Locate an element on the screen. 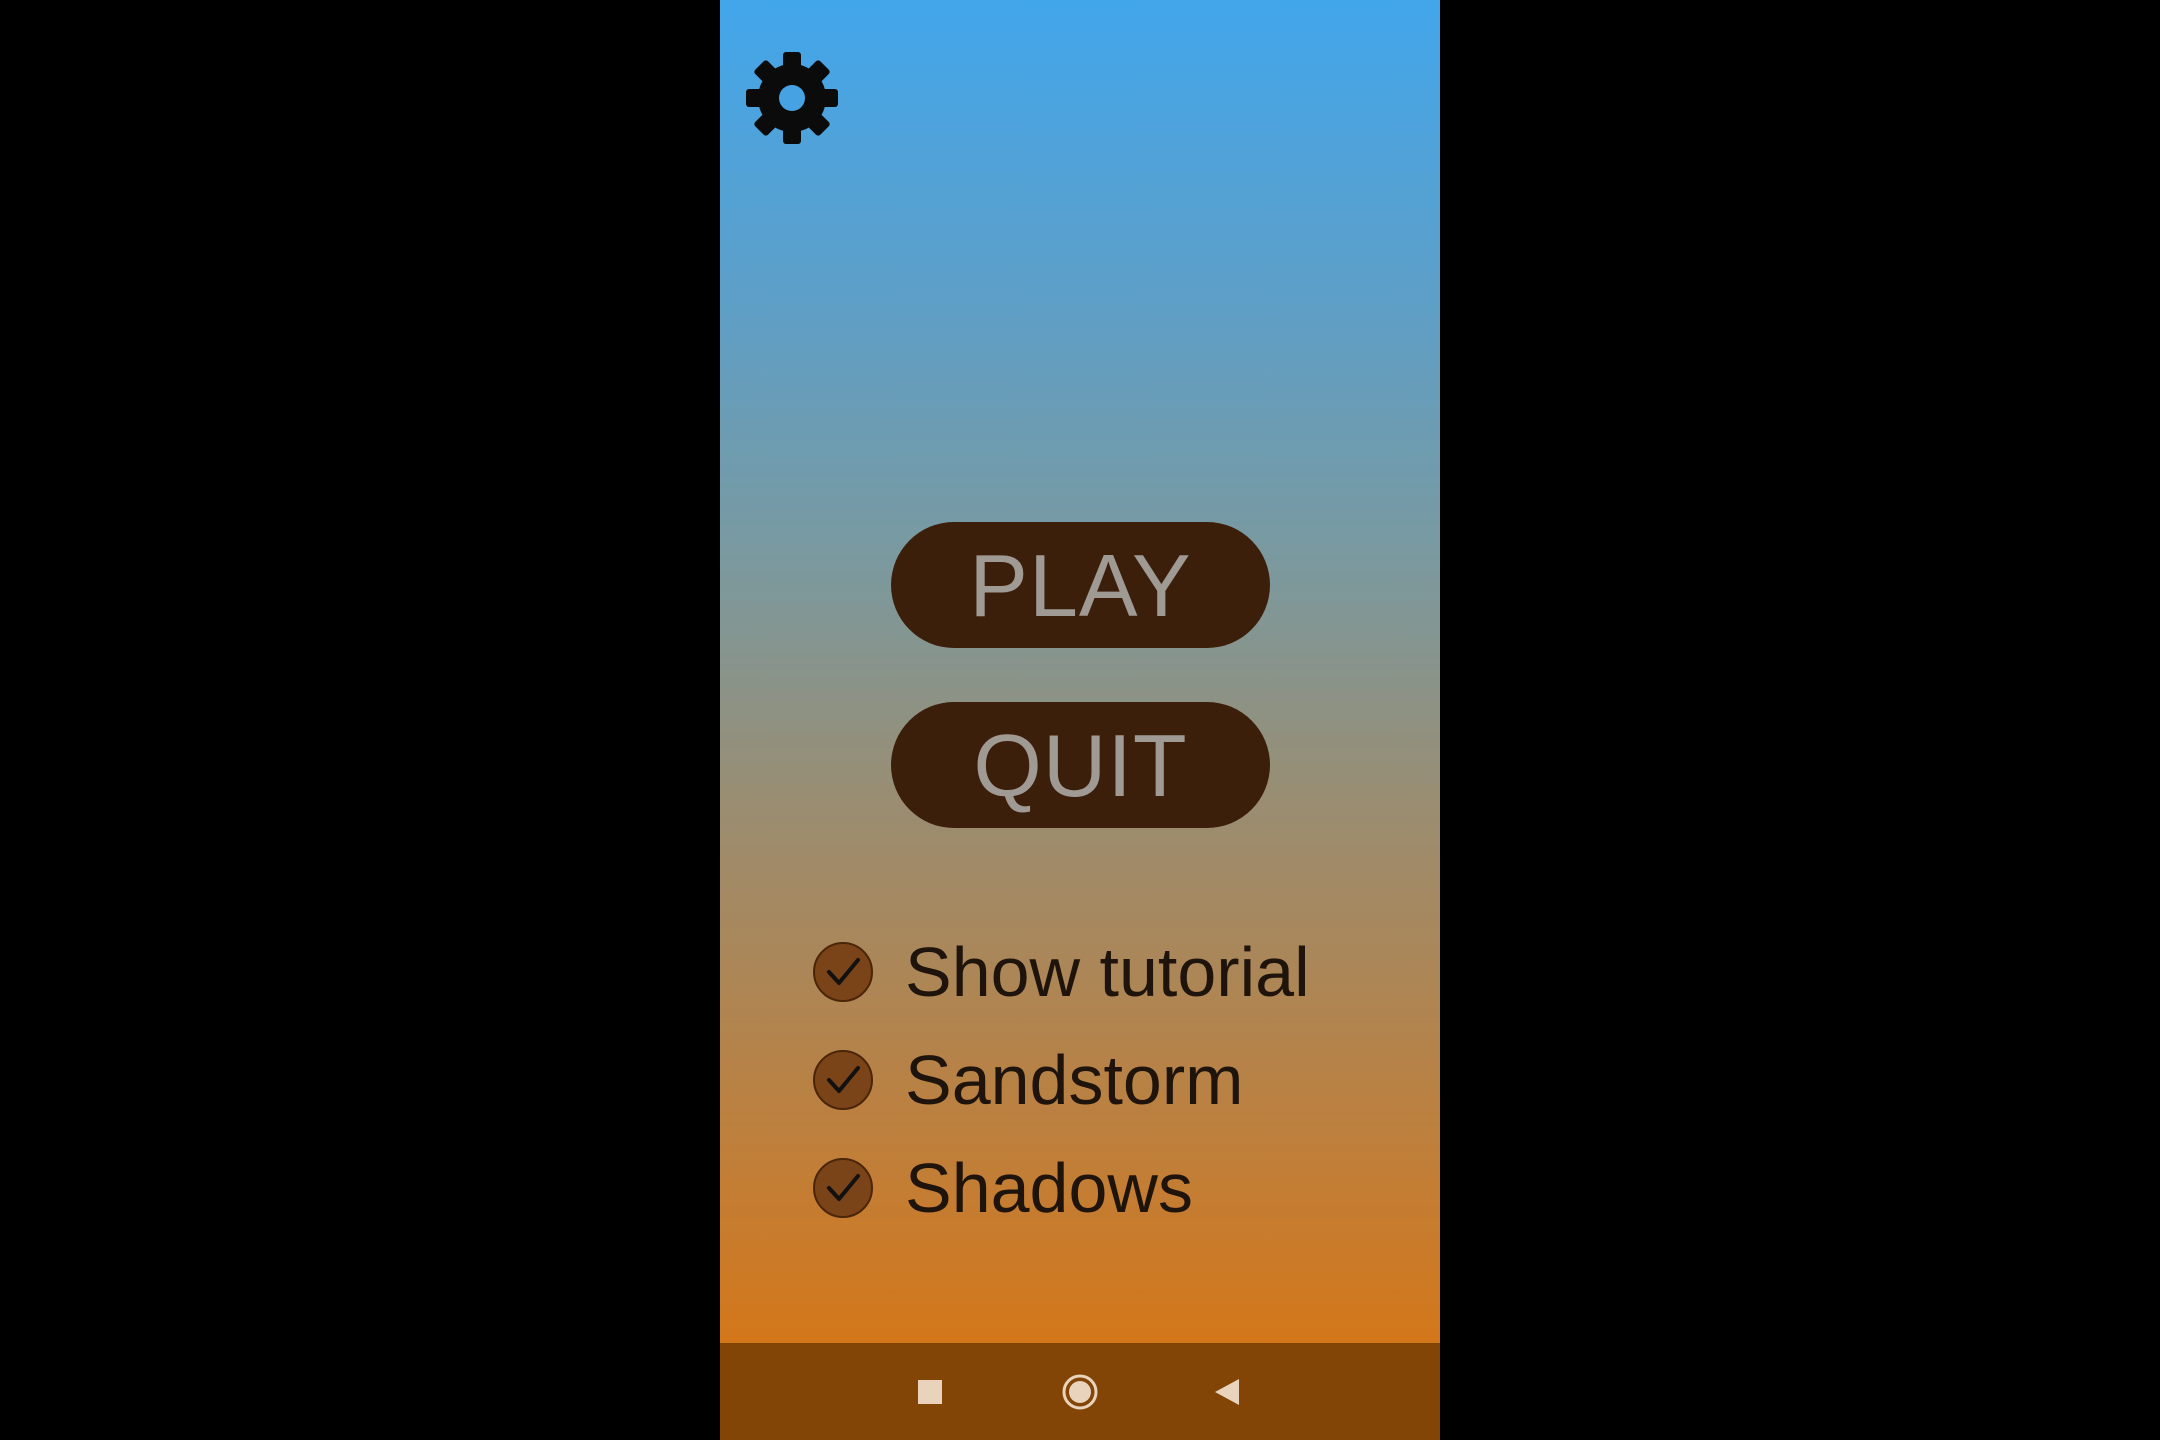 The height and width of the screenshot is (1440, 2160). settings-button is located at coordinates (792, 98).